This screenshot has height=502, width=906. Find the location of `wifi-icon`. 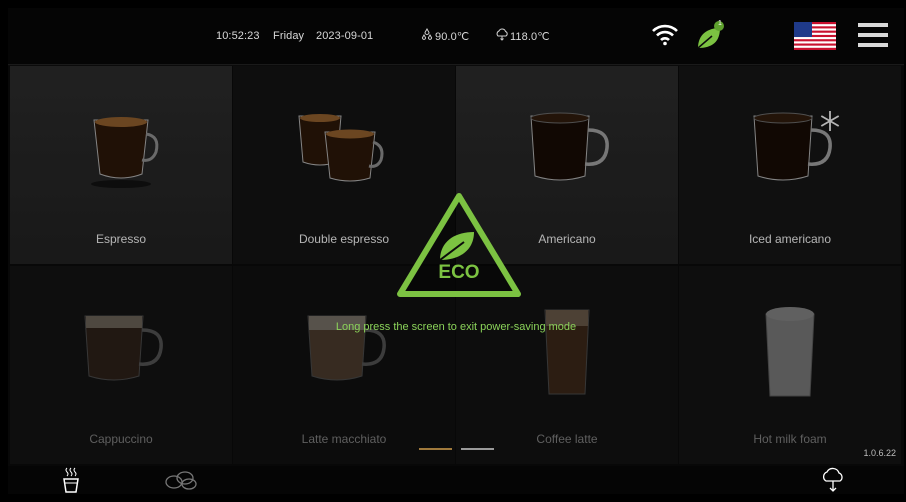

wifi-icon is located at coordinates (665, 35).